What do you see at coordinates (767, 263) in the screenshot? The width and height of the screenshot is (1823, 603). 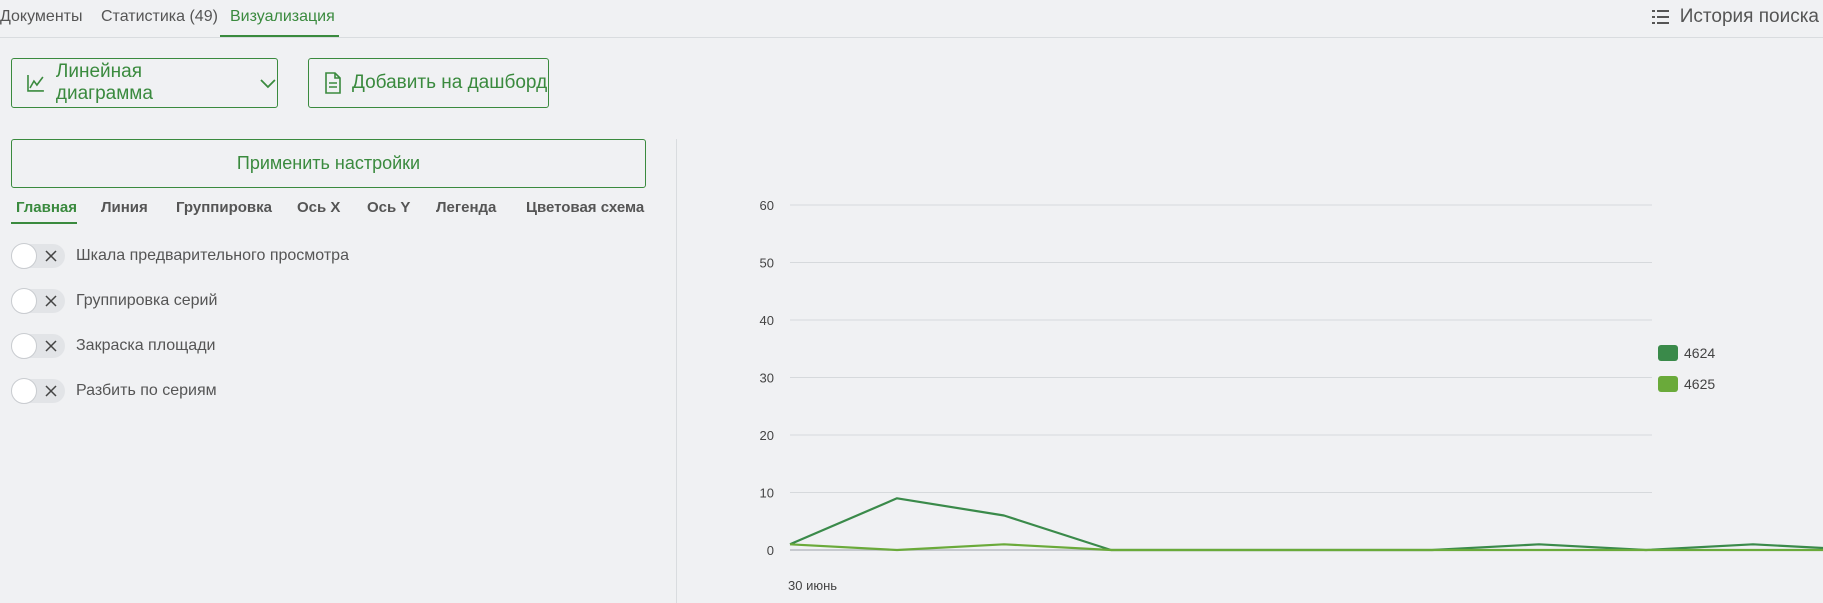 I see `y-tick-label: 50` at bounding box center [767, 263].